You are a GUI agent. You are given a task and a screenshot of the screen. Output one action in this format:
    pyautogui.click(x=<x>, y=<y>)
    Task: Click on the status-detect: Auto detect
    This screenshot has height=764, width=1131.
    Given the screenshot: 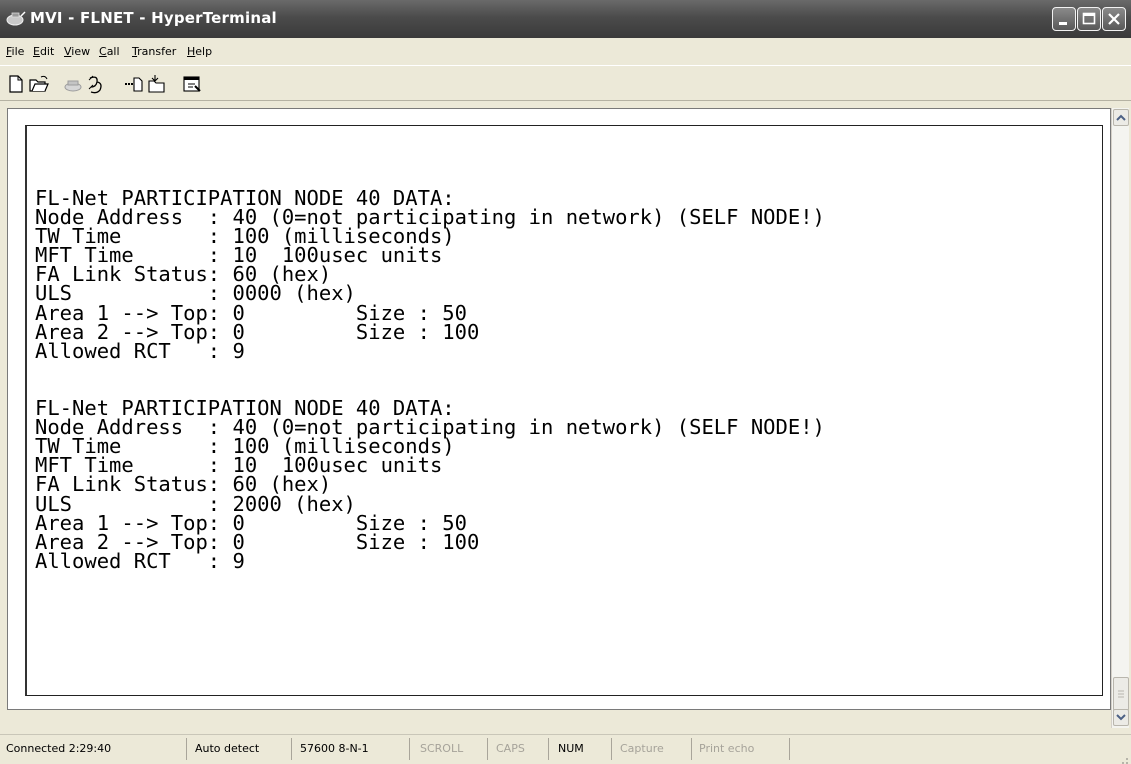 What is the action you would take?
    pyautogui.click(x=243, y=749)
    